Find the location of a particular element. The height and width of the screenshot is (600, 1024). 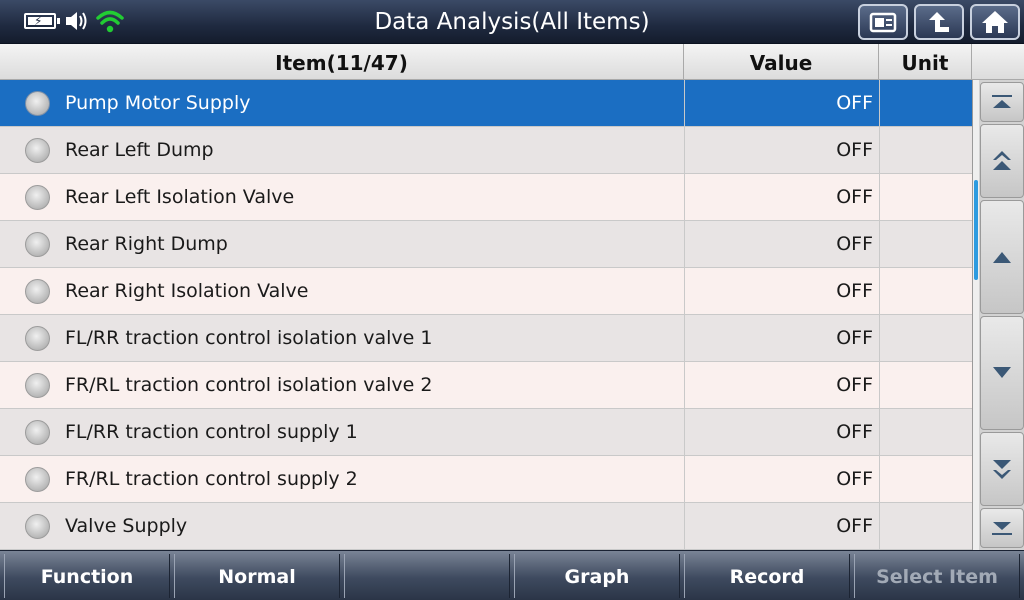

scroll-down-icon is located at coordinates (1002, 372).